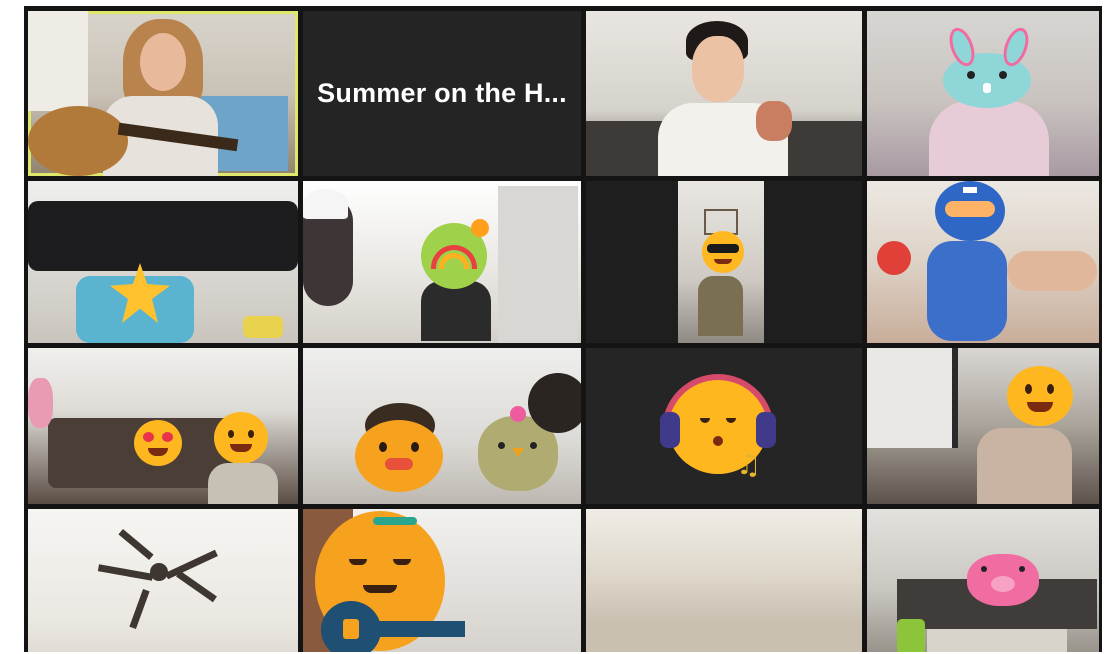 This screenshot has width=1107, height=654. What do you see at coordinates (997, 640) in the screenshot?
I see `table` at bounding box center [997, 640].